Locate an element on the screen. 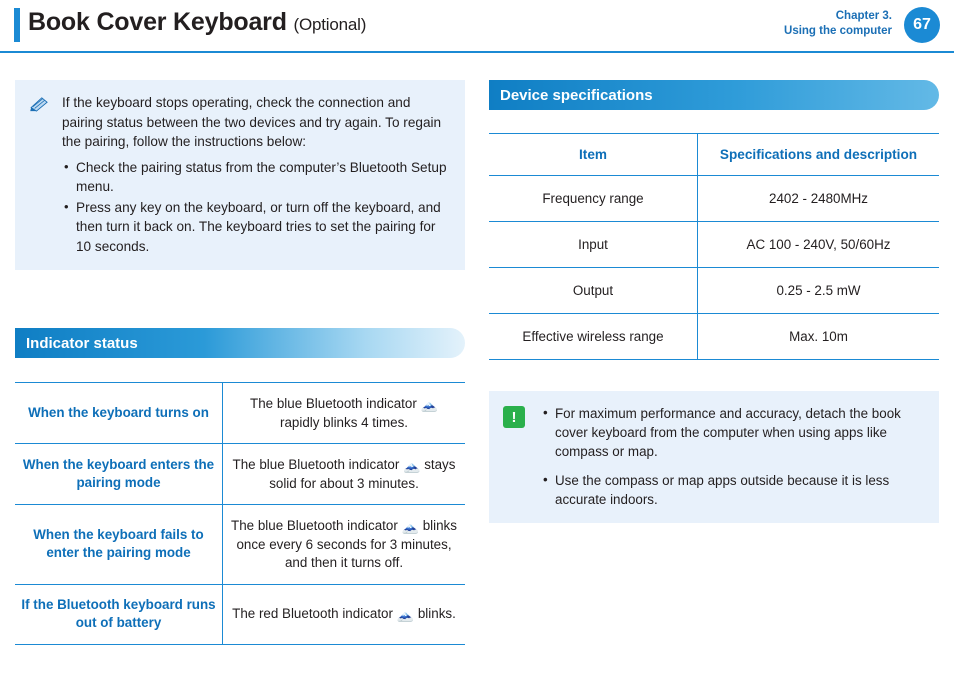 This screenshot has width=954, height=677. spec-value: 2402 - 2480MHz is located at coordinates (818, 198).